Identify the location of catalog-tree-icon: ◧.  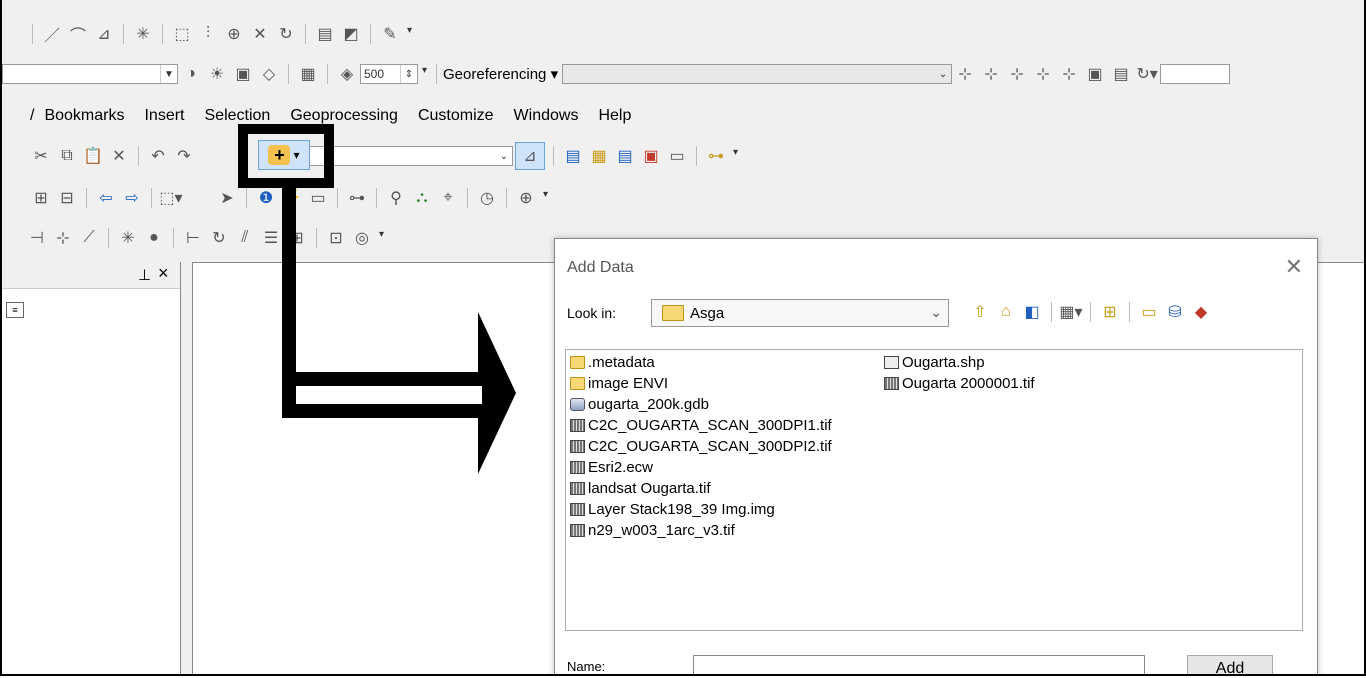
(1032, 312).